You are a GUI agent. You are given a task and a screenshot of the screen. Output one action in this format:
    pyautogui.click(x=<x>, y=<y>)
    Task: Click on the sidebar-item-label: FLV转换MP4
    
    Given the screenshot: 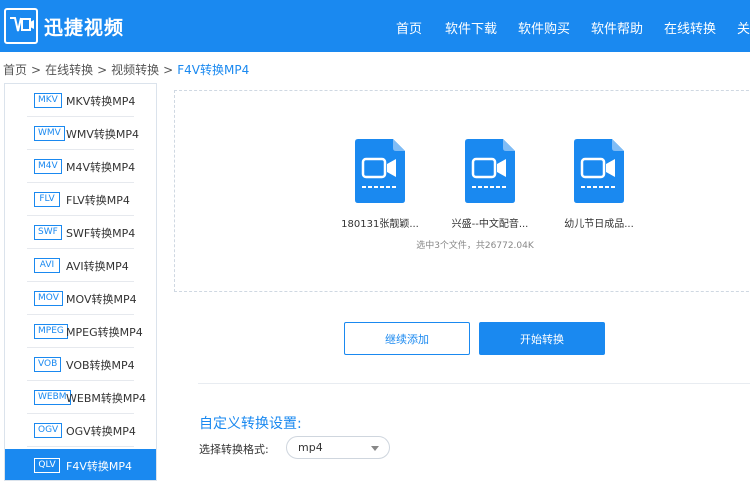 What is the action you would take?
    pyautogui.click(x=98, y=200)
    